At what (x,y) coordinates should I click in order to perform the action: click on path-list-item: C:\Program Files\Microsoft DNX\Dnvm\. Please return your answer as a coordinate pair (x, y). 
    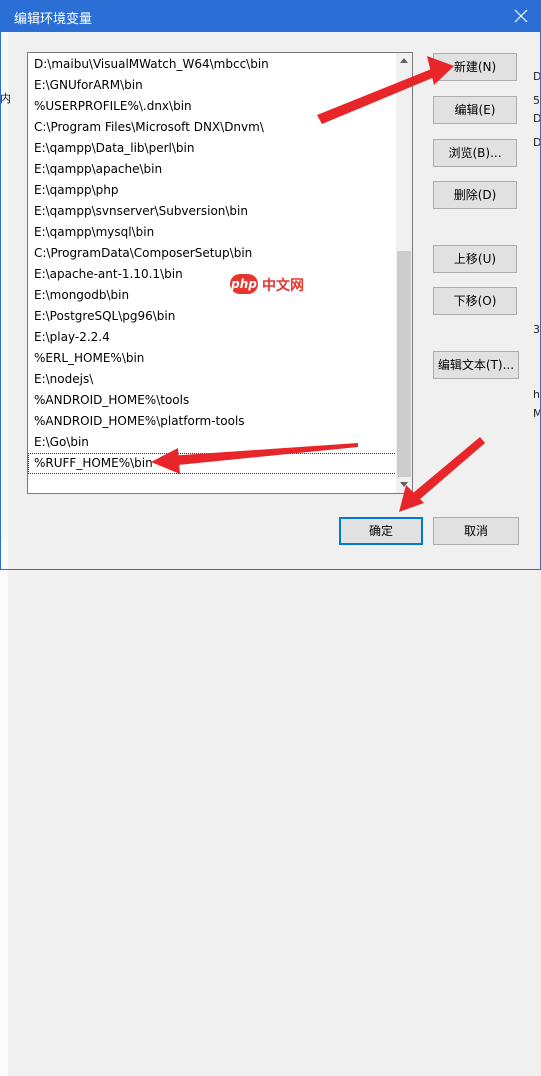
    Looking at the image, I should click on (212, 127).